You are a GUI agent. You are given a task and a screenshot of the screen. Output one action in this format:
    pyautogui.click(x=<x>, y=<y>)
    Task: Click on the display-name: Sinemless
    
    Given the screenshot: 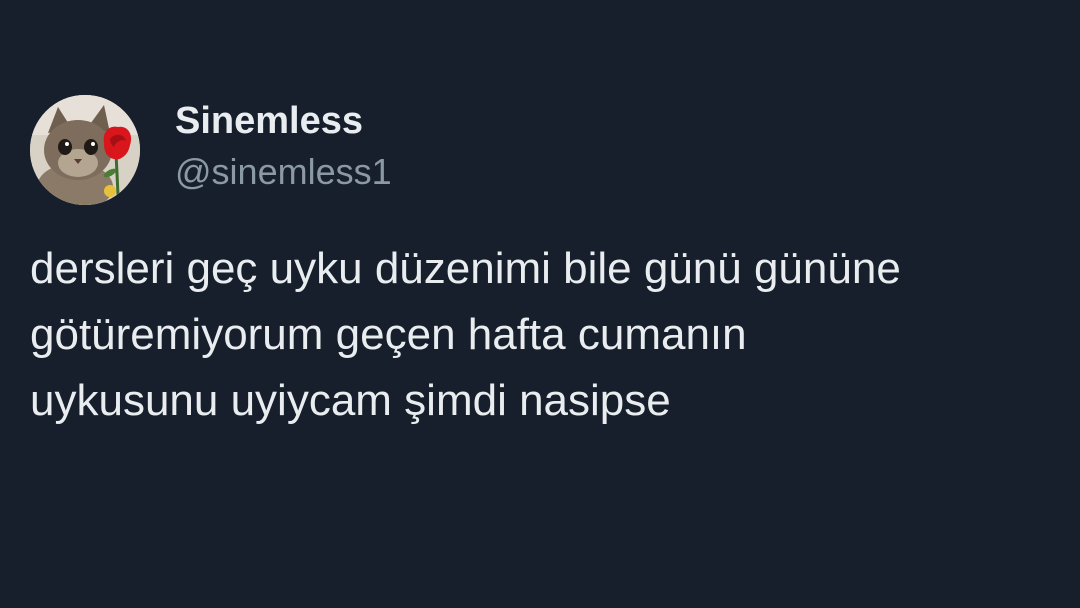 What is the action you would take?
    pyautogui.click(x=269, y=121)
    